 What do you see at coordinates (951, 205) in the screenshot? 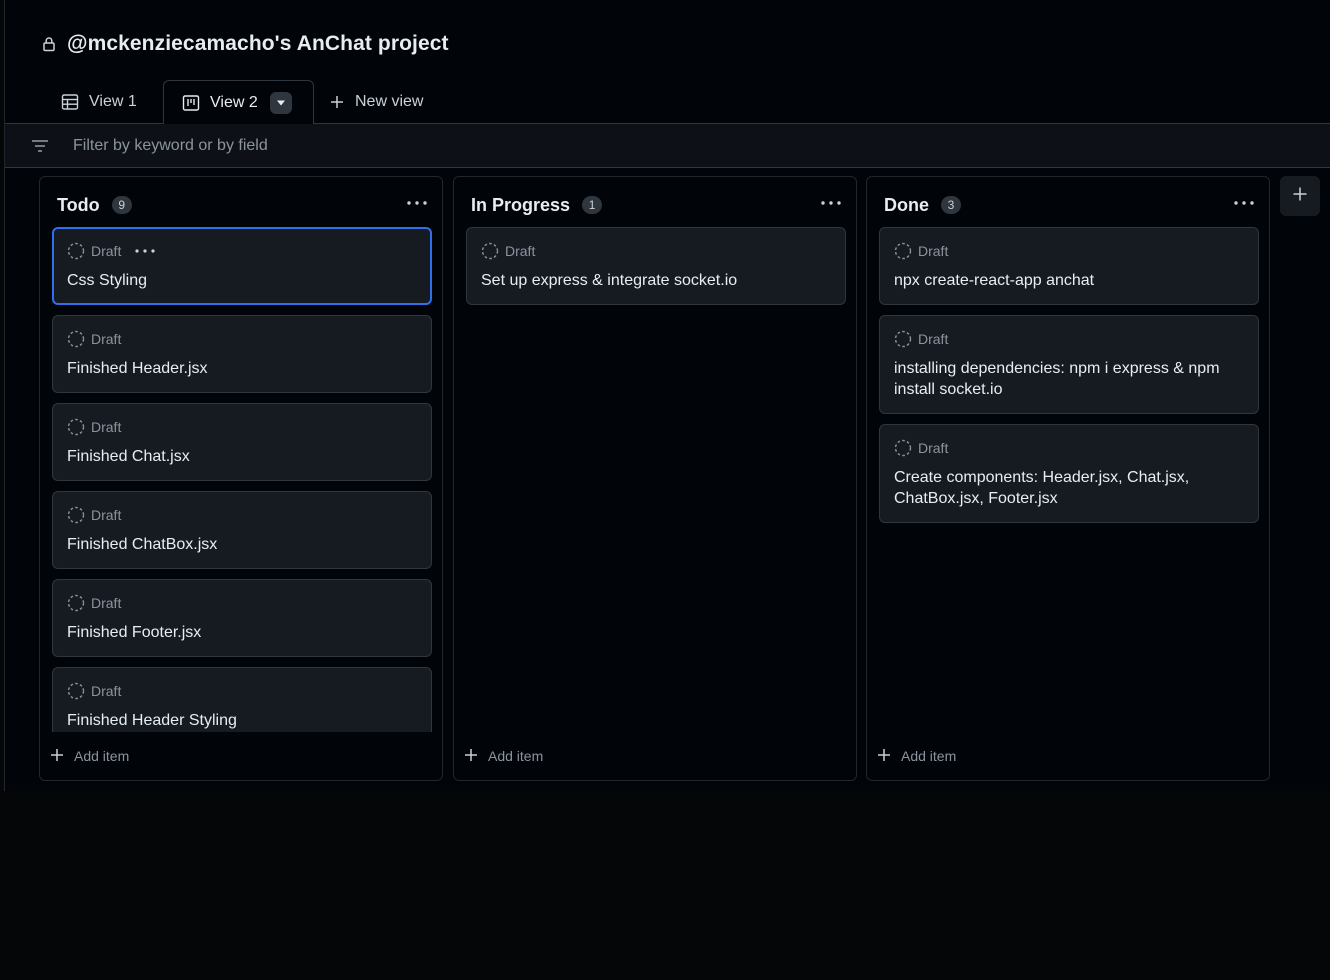
I see `item-count-badge: 3` at bounding box center [951, 205].